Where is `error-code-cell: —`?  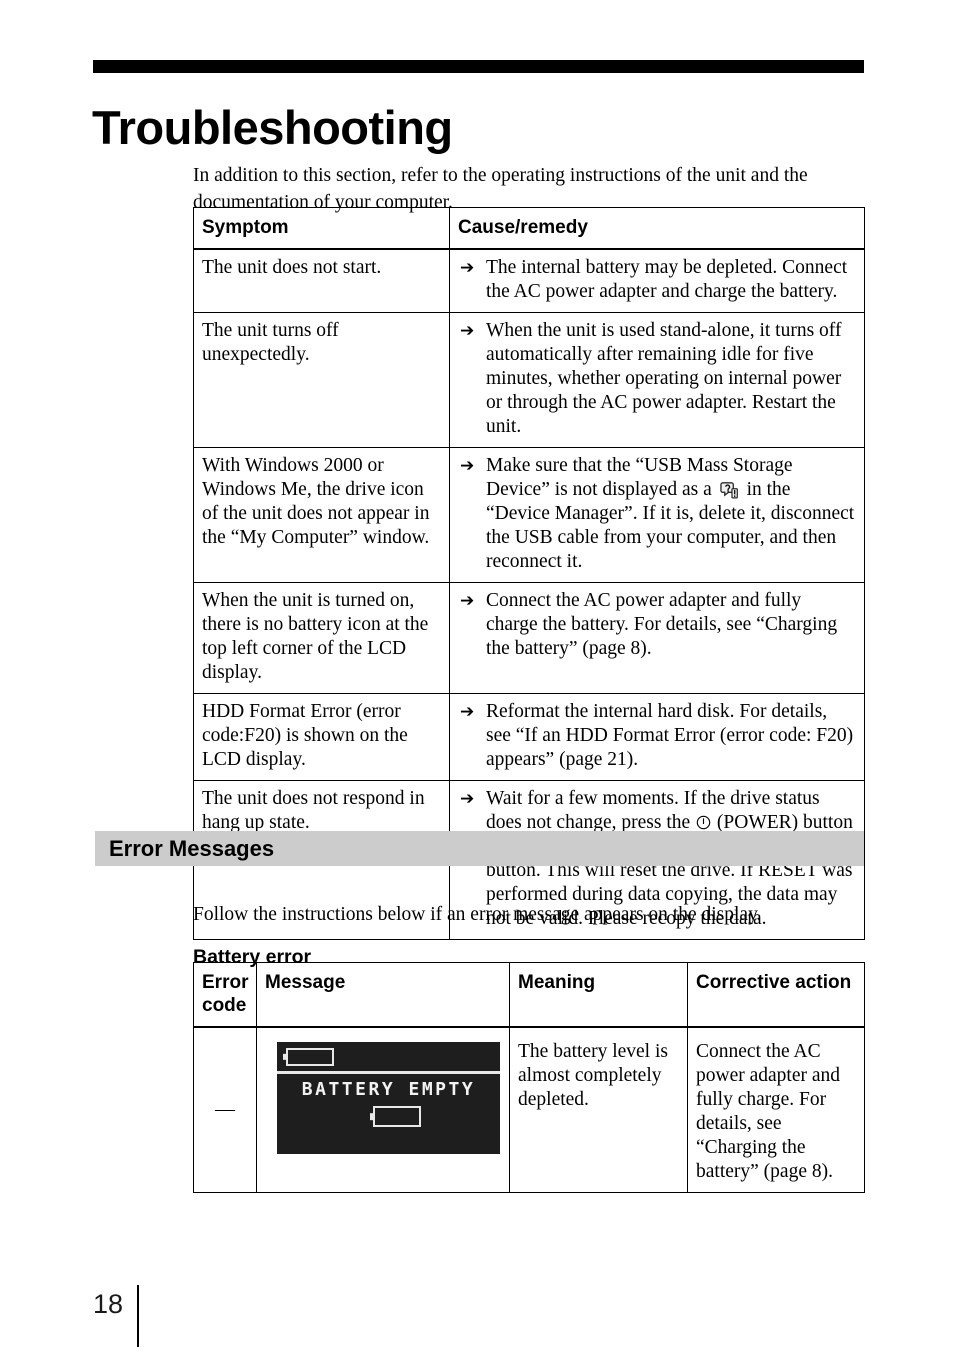
error-code-cell: — is located at coordinates (225, 1109).